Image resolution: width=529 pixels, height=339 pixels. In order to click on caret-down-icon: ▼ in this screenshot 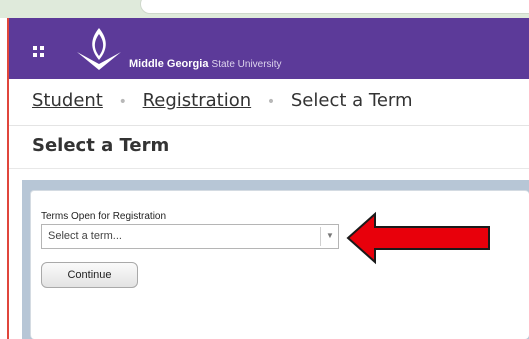, I will do `click(330, 235)`.